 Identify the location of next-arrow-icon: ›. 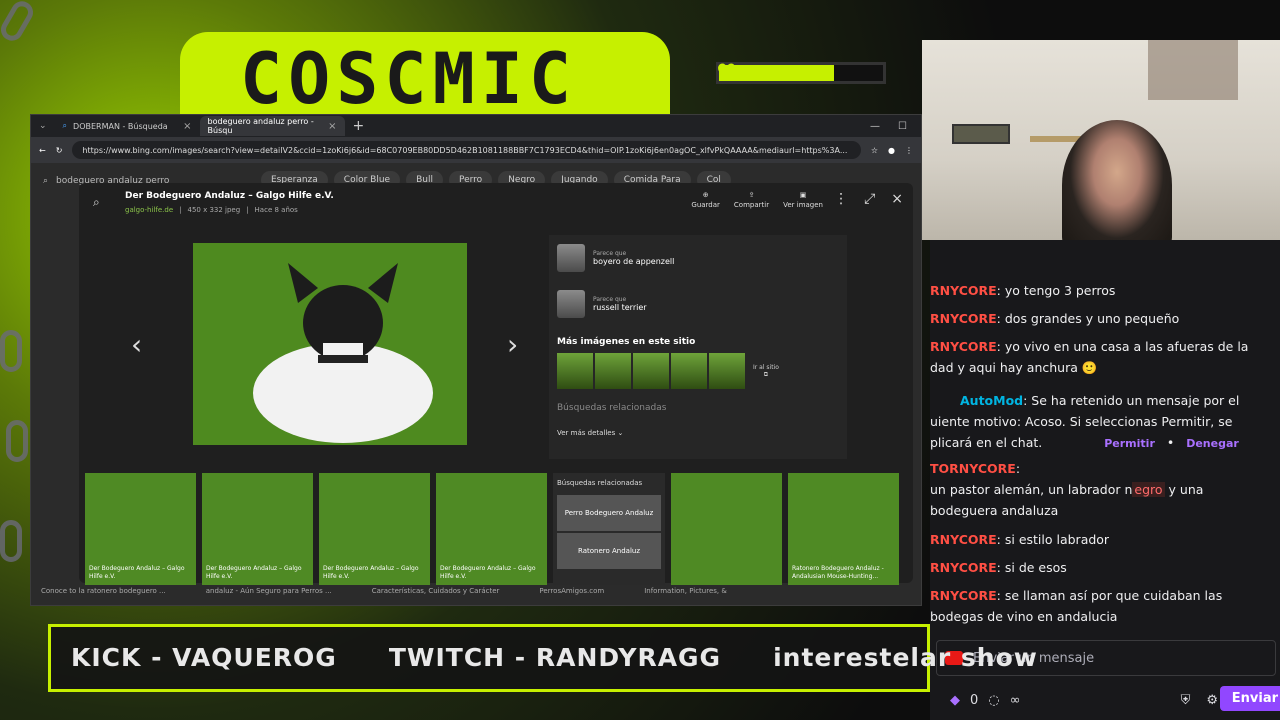
(512, 344).